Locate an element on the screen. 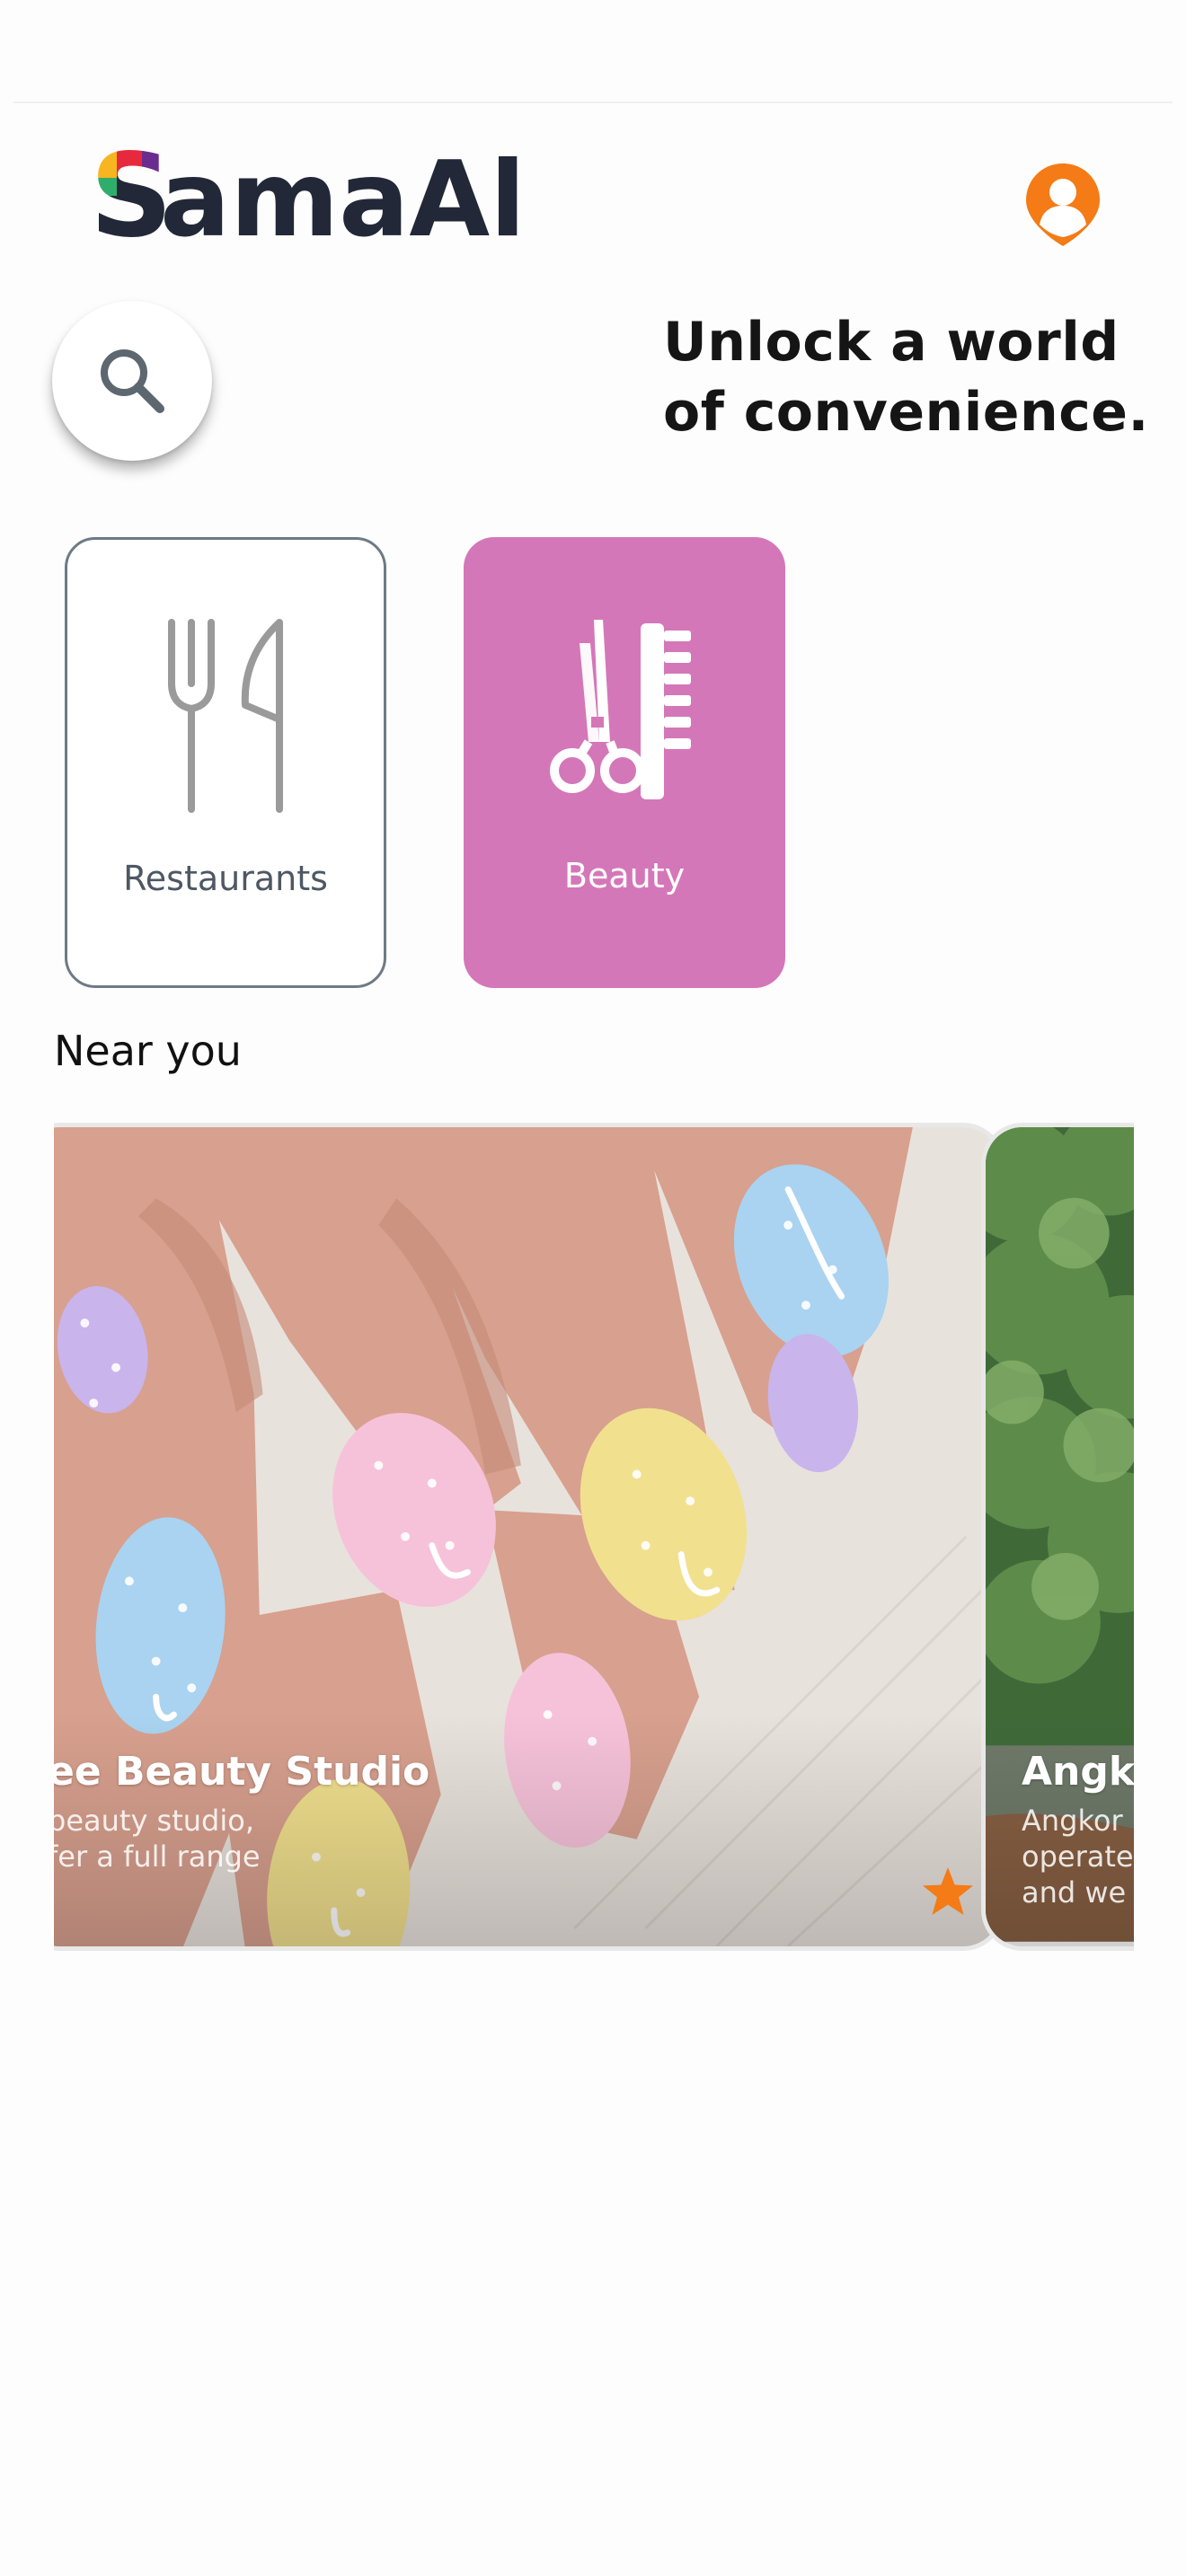 This screenshot has height=2576, width=1186. category-label: Restaurants is located at coordinates (225, 878).